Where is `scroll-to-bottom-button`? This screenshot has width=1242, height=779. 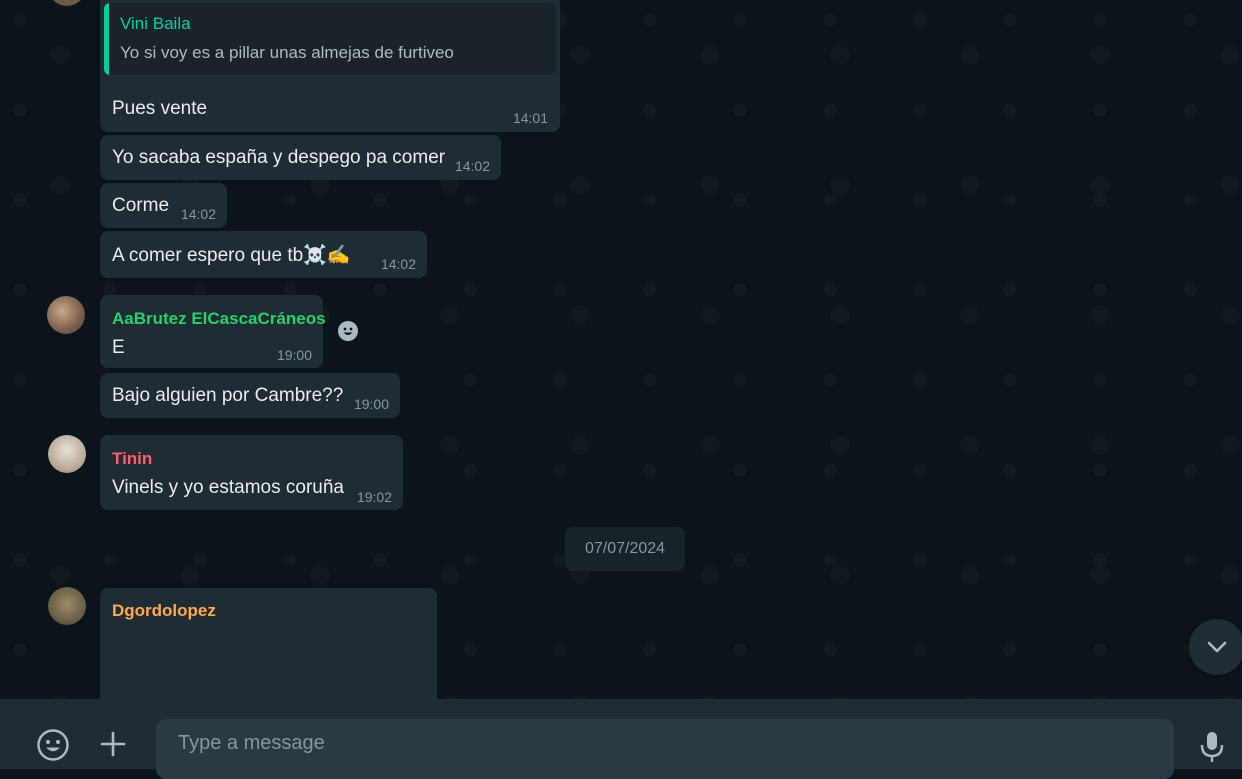
scroll-to-bottom-button is located at coordinates (1215, 647).